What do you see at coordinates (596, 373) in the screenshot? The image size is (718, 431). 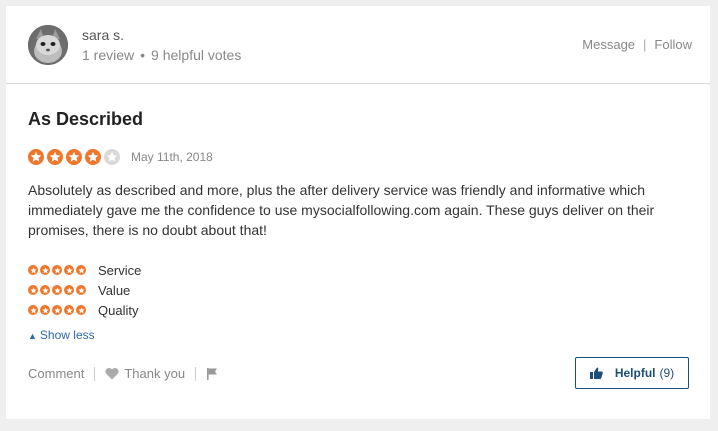 I see `thumbs-up-icon` at bounding box center [596, 373].